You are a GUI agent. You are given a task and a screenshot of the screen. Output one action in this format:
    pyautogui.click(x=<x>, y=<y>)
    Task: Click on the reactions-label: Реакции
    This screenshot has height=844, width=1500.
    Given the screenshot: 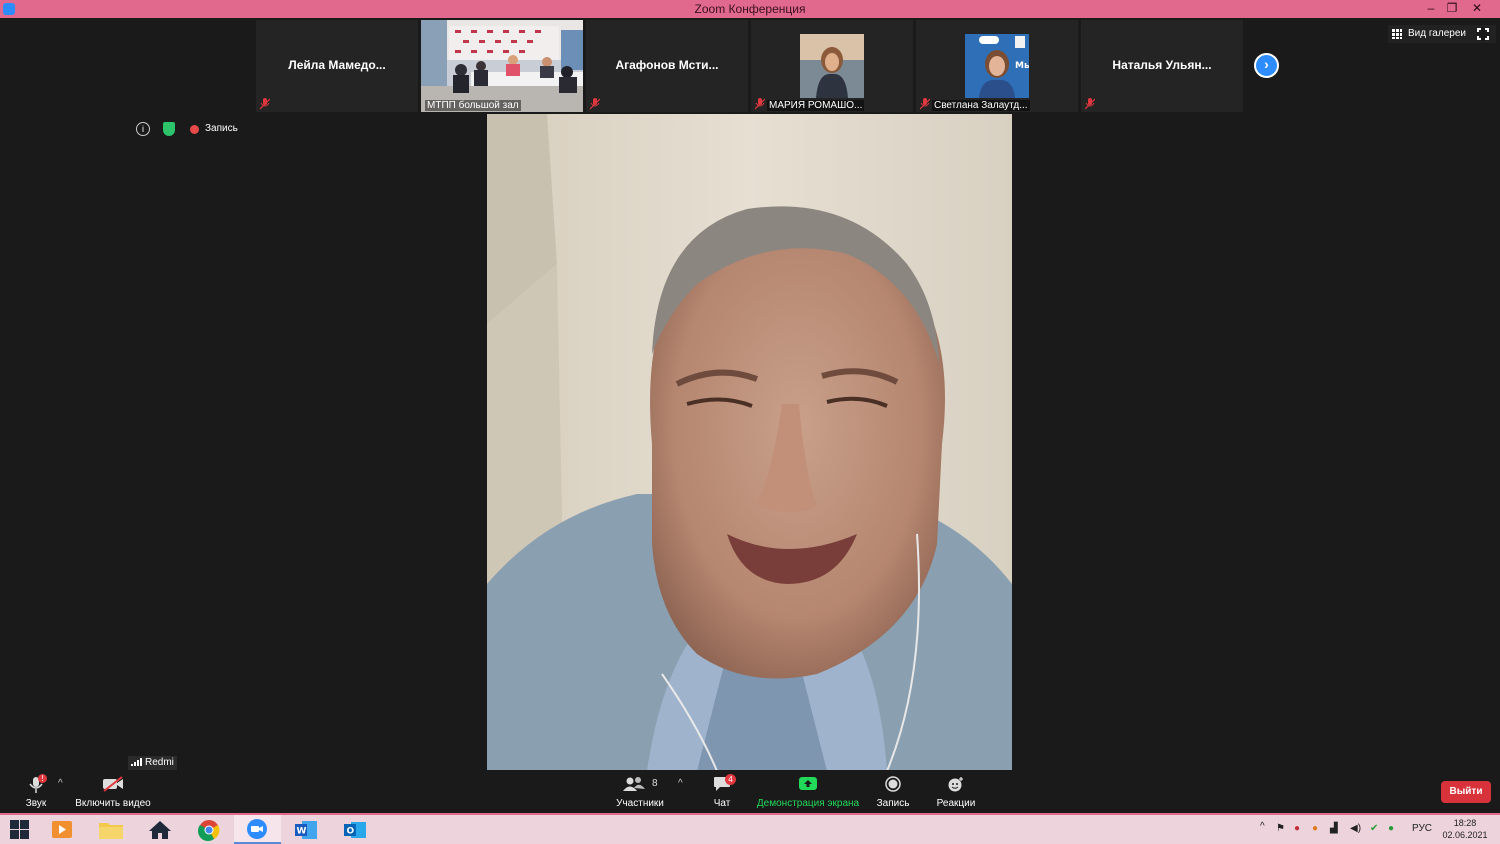 What is the action you would take?
    pyautogui.click(x=956, y=803)
    